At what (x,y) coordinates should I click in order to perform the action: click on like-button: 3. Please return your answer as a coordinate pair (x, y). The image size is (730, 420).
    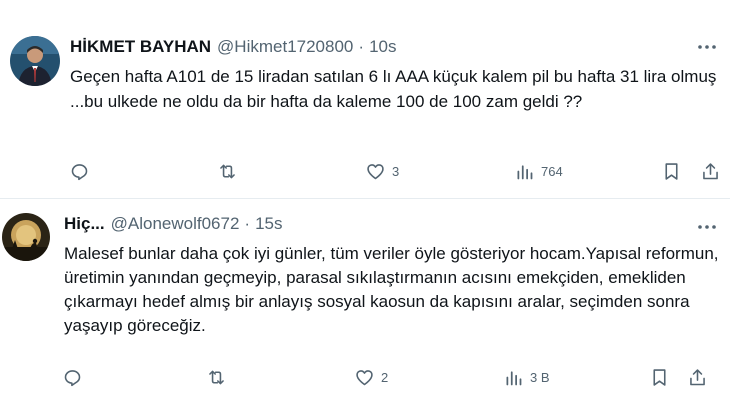
    Looking at the image, I should click on (382, 171).